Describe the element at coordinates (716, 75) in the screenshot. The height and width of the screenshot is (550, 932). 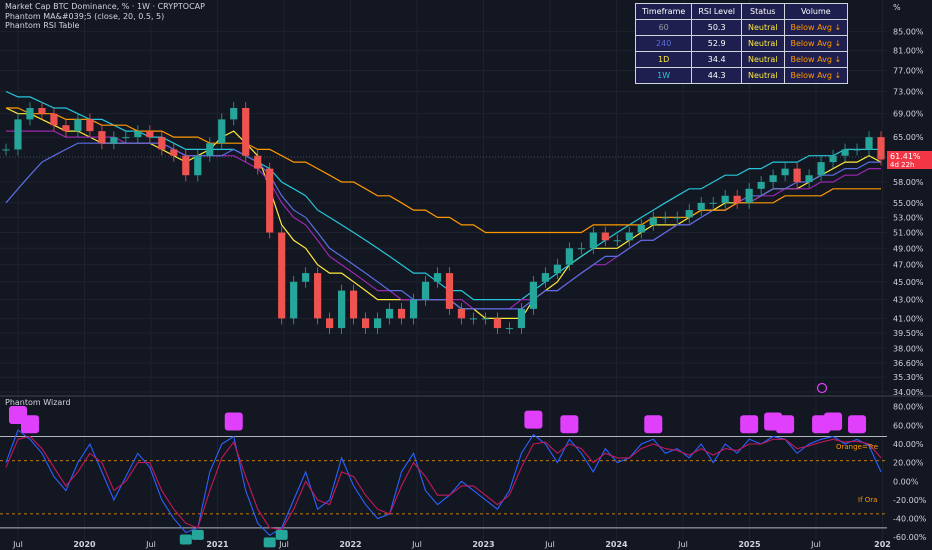
I see `rsi-cell-level: 44.3` at that location.